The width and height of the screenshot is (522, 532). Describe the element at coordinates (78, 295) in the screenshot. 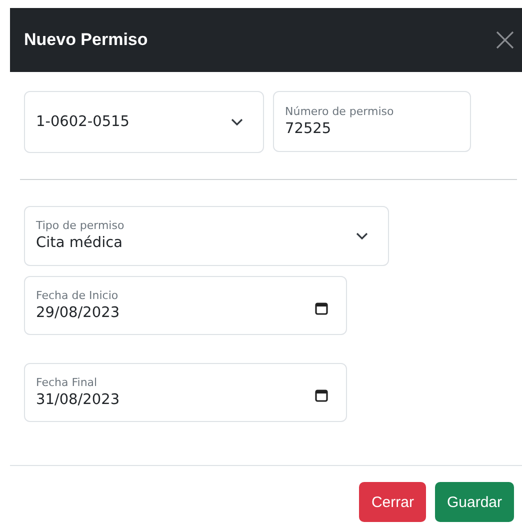

I see `field-label: Fecha de Inicio` at that location.